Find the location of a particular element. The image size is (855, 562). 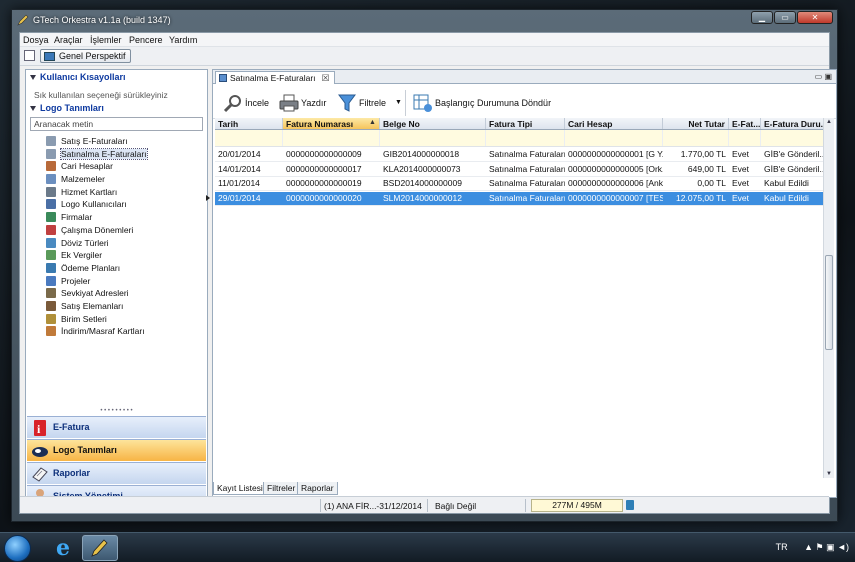

tree-item: Satış E-Faturaları is located at coordinates (96, 141).